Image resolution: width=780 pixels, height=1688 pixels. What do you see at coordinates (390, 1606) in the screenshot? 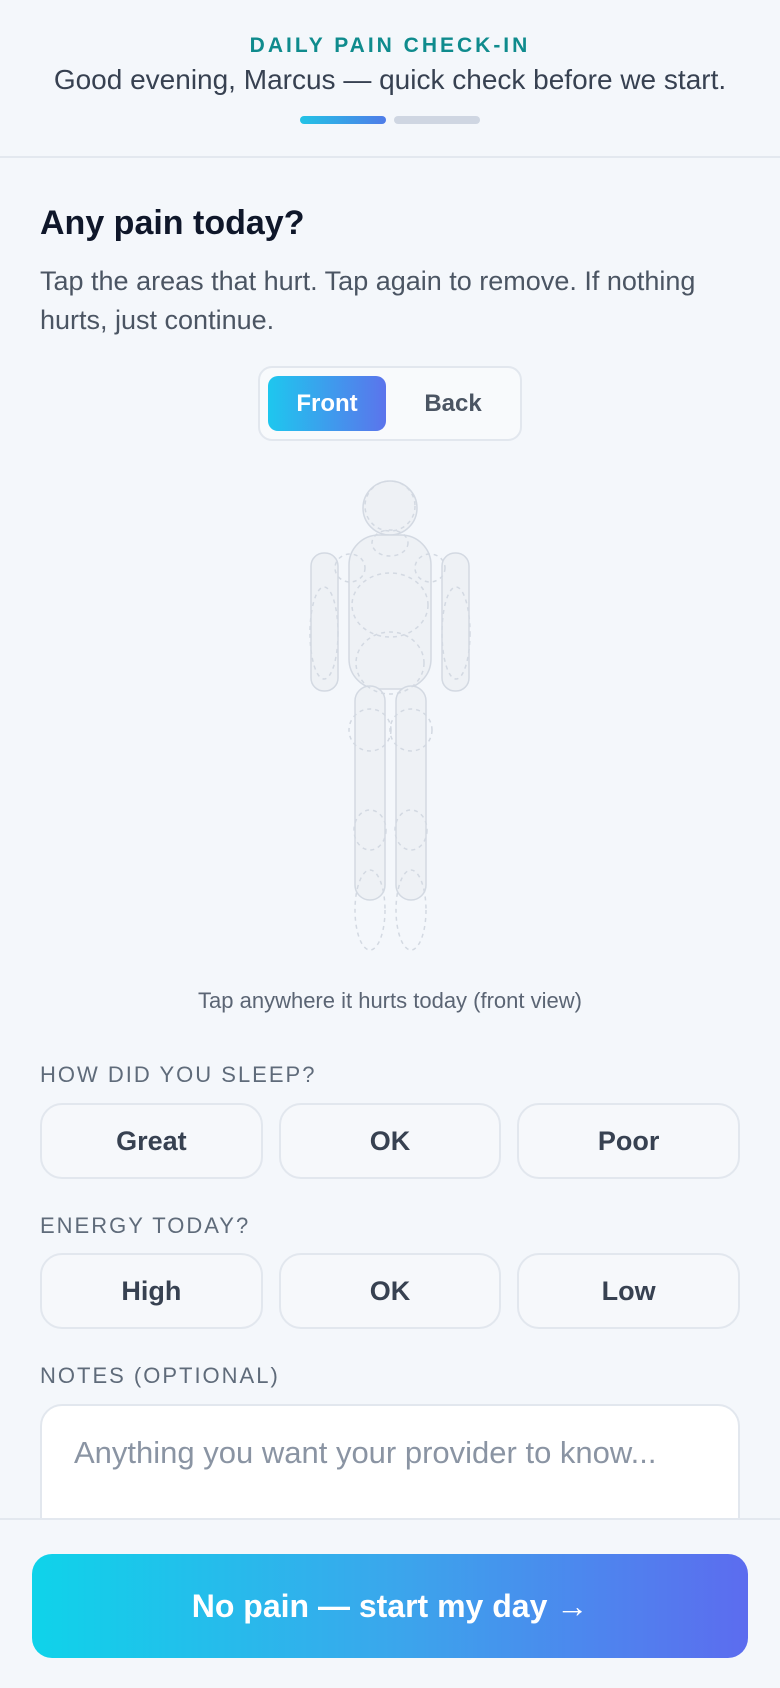
I see `start-day-button: No pain — start my day →` at bounding box center [390, 1606].